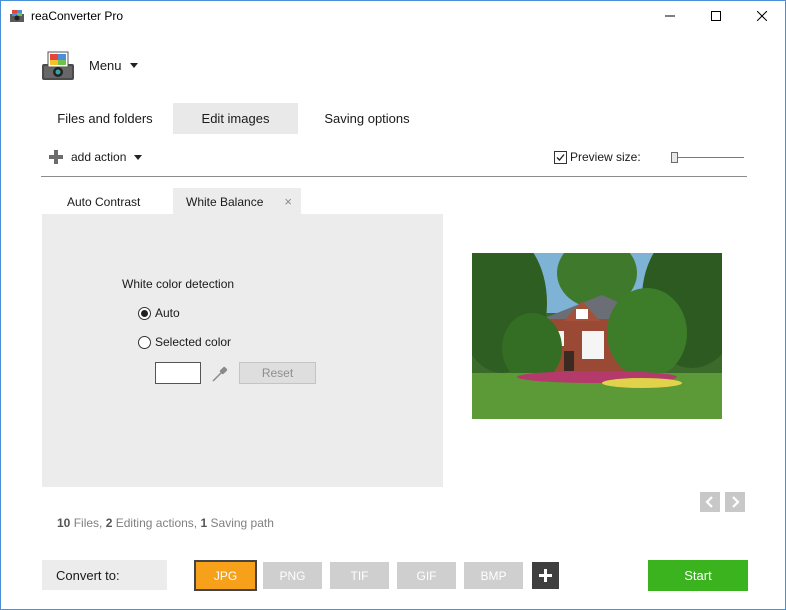 The height and width of the screenshot is (610, 786). What do you see at coordinates (220, 374) in the screenshot?
I see `eyedropper-icon` at bounding box center [220, 374].